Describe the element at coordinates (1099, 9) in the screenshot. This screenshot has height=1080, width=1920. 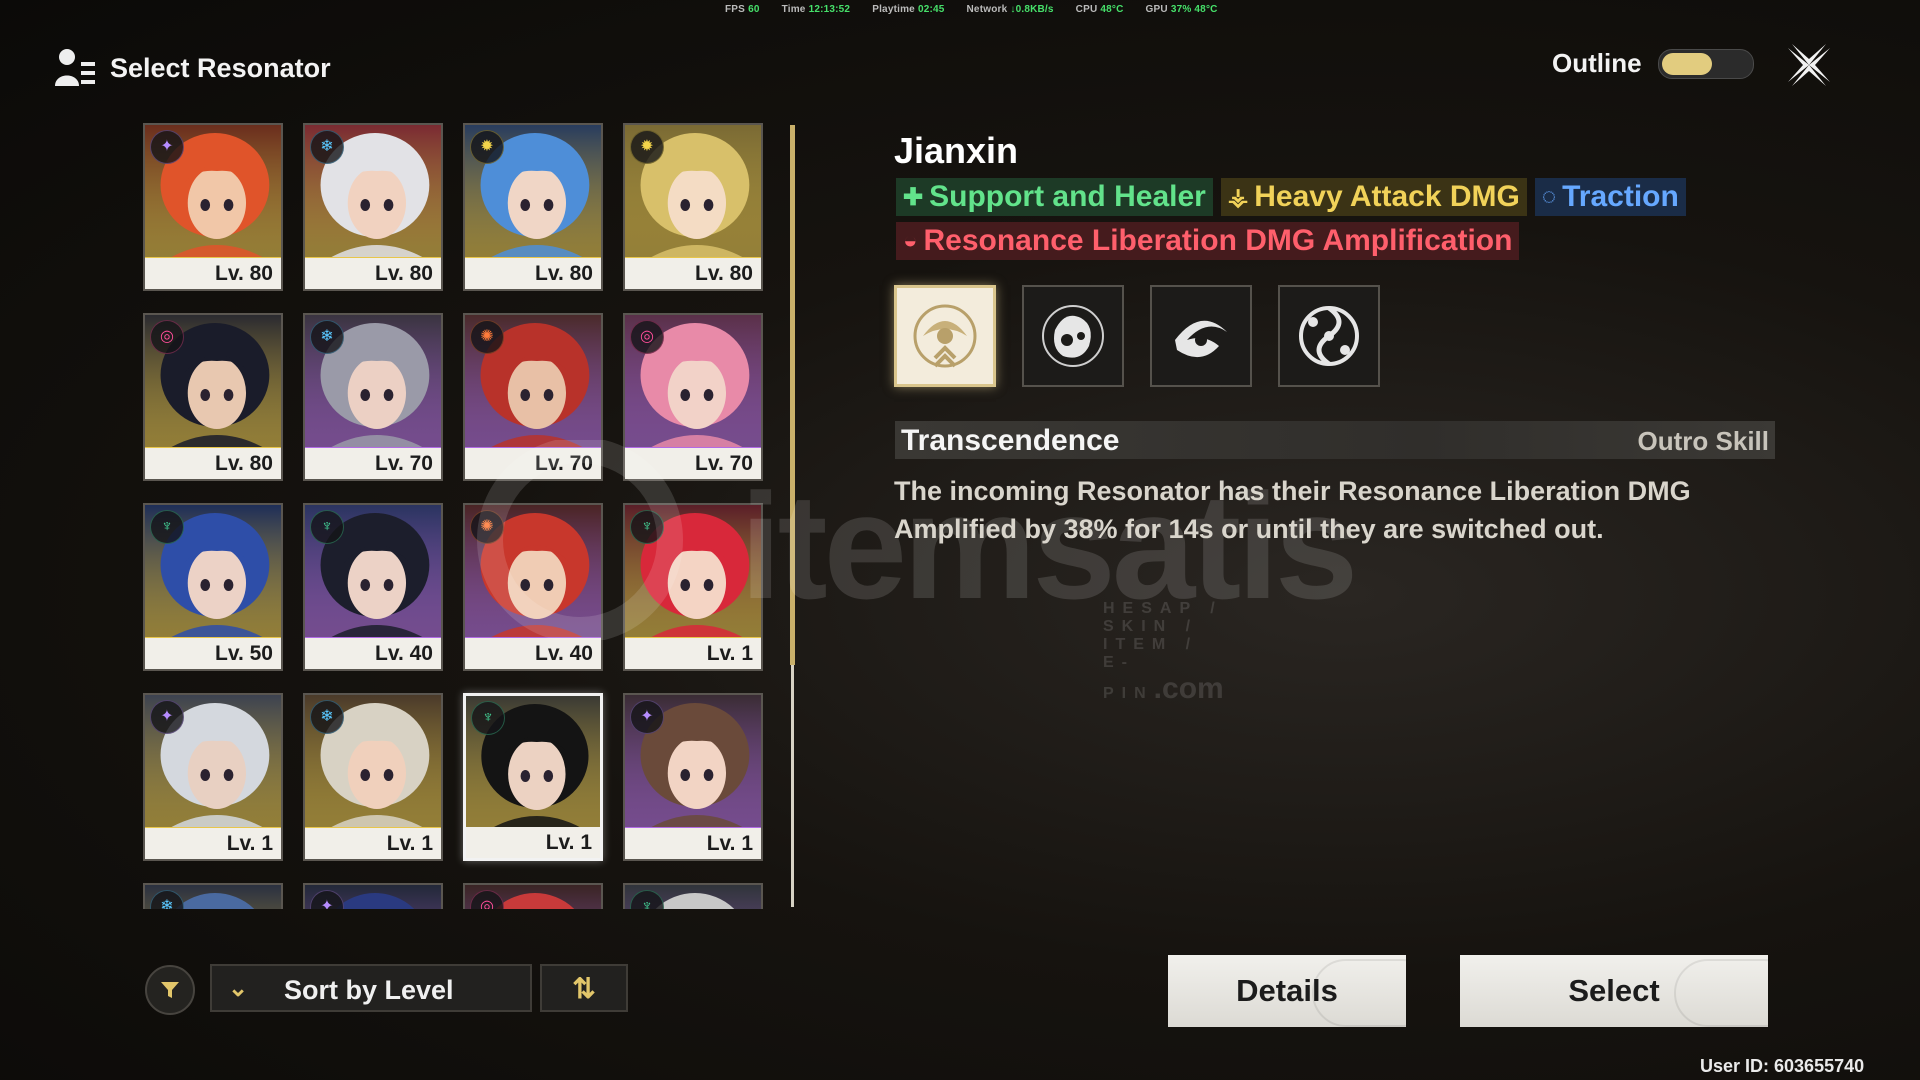
I see `cpu-readout: CPU 48°C` at that location.